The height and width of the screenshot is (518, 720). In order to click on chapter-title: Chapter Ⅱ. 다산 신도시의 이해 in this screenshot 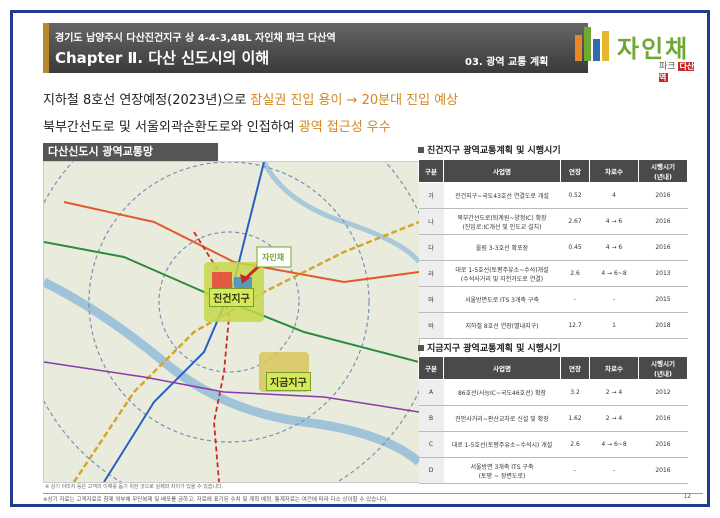, I will do `click(162, 58)`.